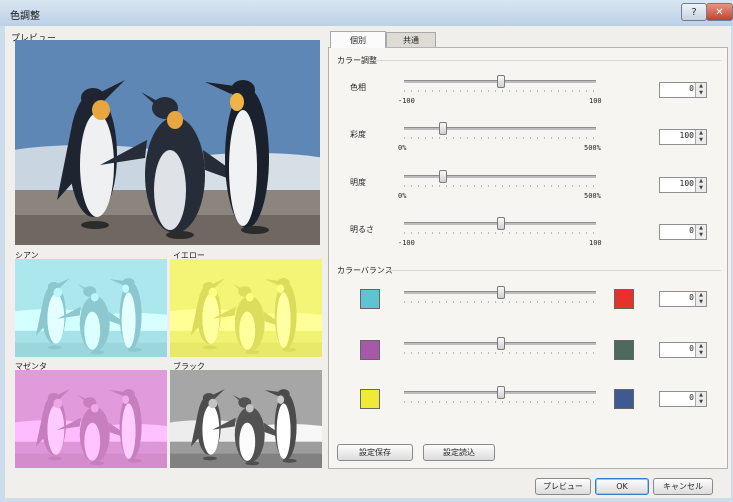  What do you see at coordinates (683, 90) in the screenshot?
I see `adjust-0-spinbox: 0 ▲ ▼` at bounding box center [683, 90].